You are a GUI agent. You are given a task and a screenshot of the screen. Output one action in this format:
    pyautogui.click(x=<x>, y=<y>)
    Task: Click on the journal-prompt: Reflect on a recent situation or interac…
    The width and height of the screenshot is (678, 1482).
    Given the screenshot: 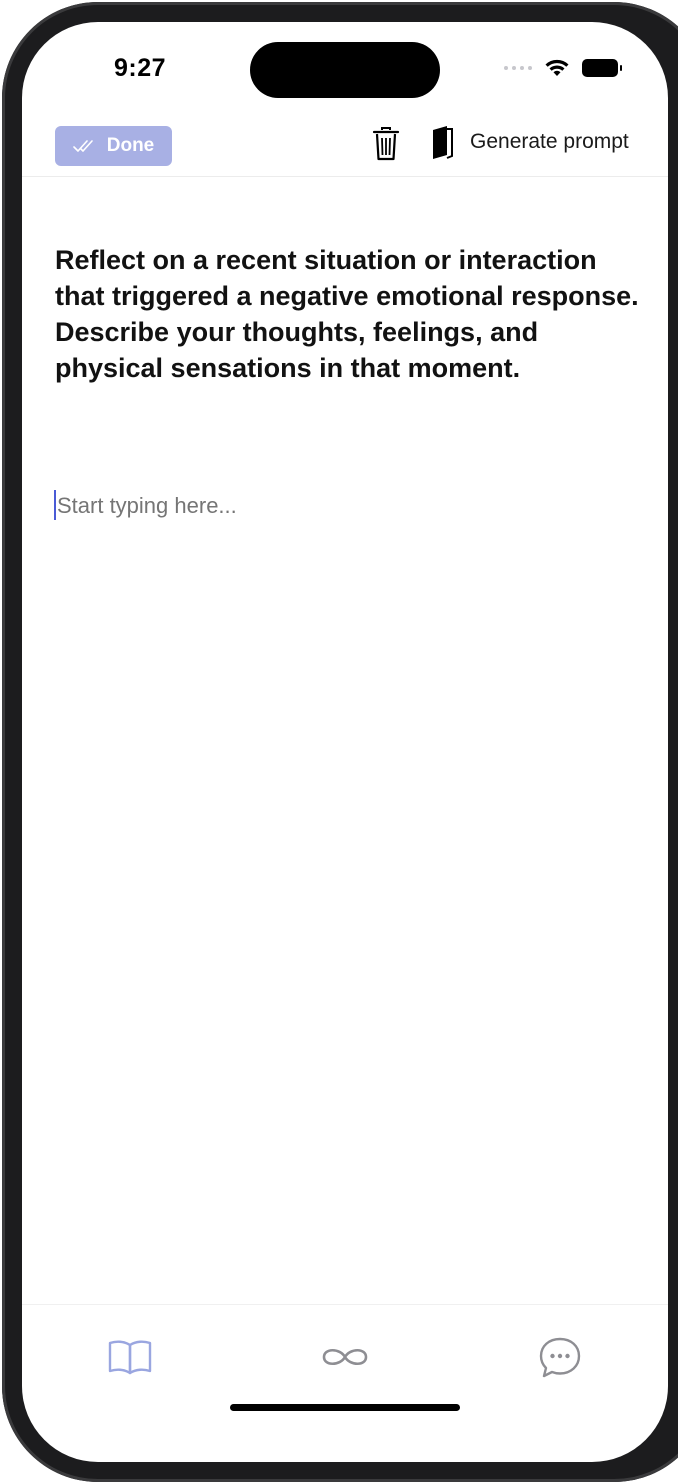 What is the action you would take?
    pyautogui.click(x=347, y=314)
    